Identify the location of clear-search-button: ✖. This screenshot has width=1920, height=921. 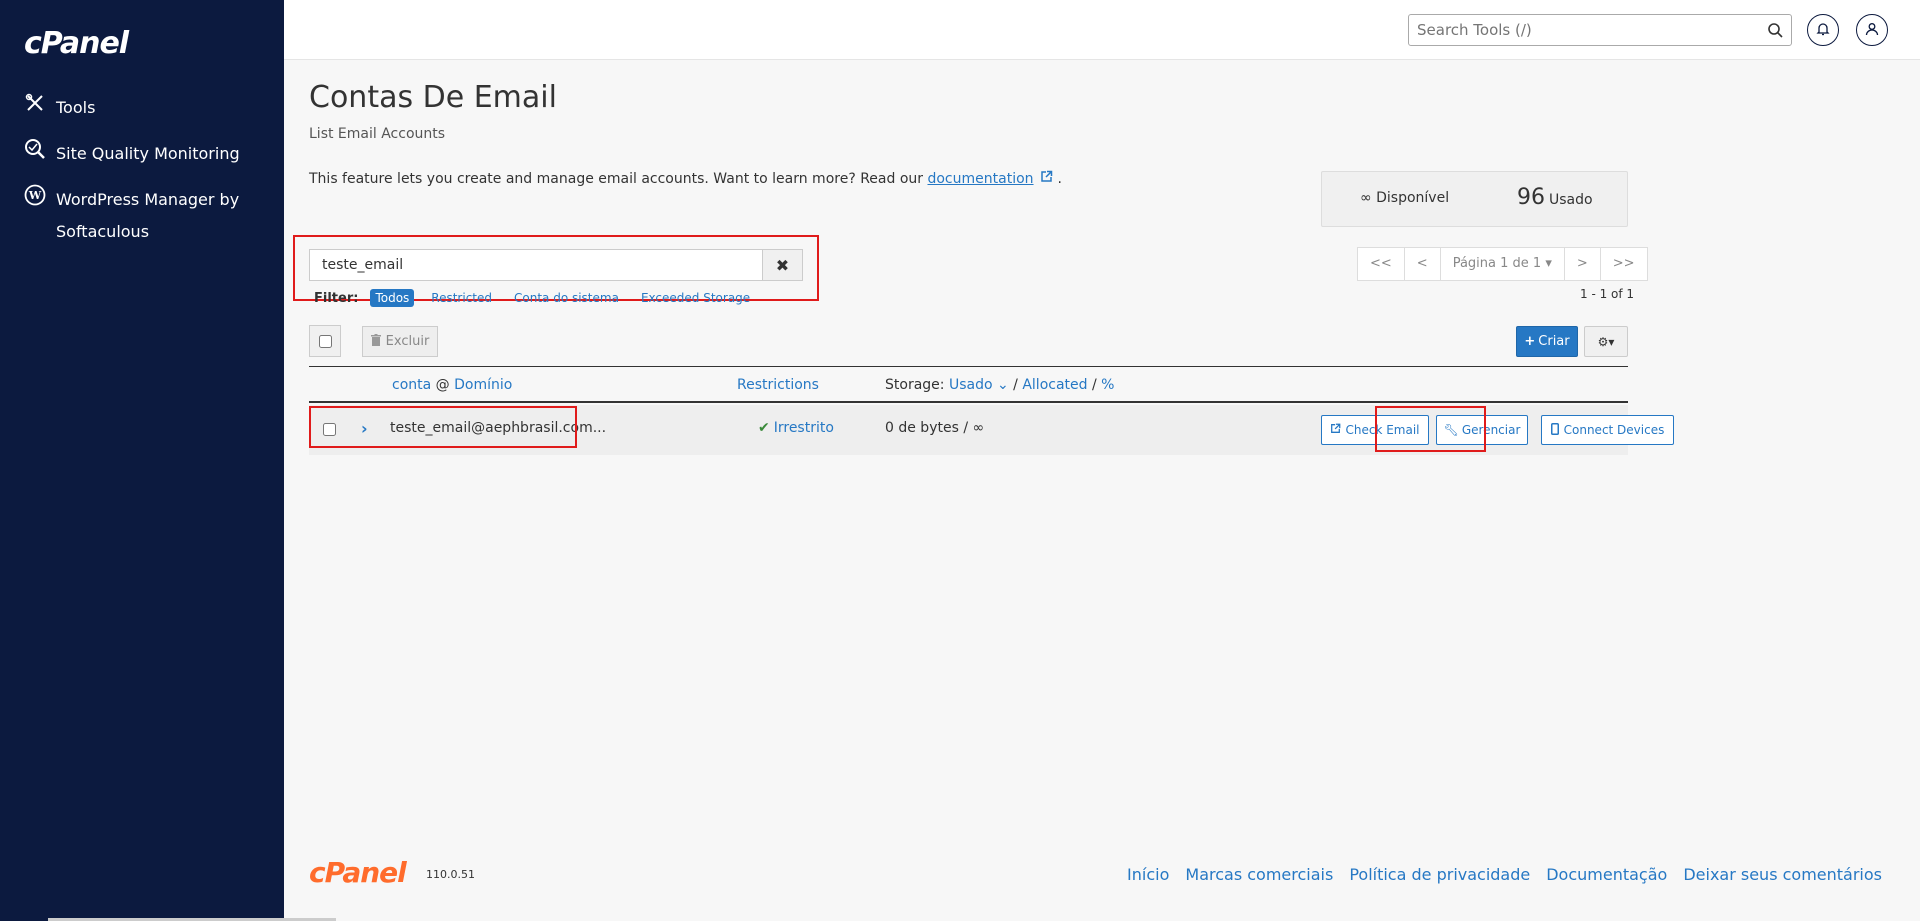
(782, 265).